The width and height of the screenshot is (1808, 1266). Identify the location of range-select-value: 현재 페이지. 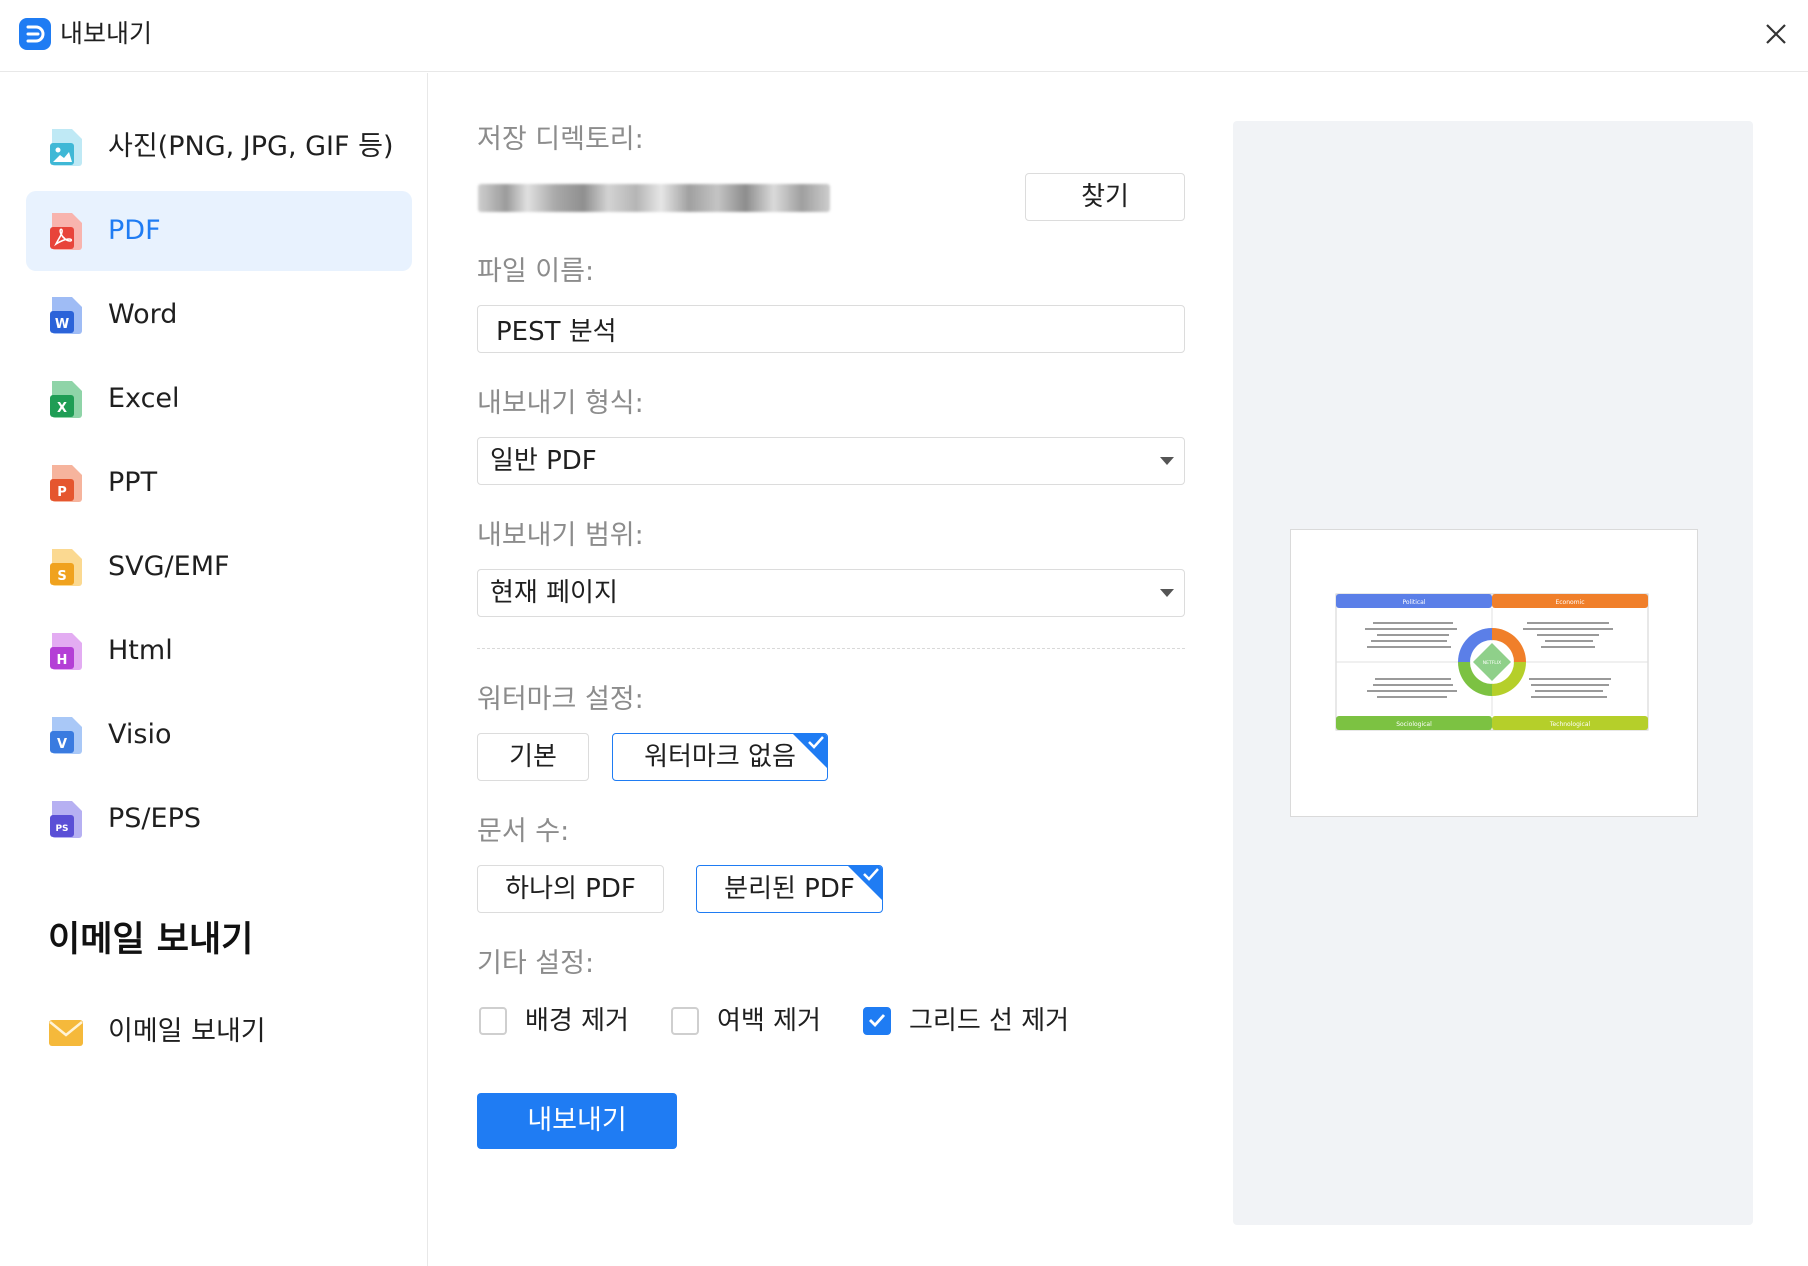
(554, 593).